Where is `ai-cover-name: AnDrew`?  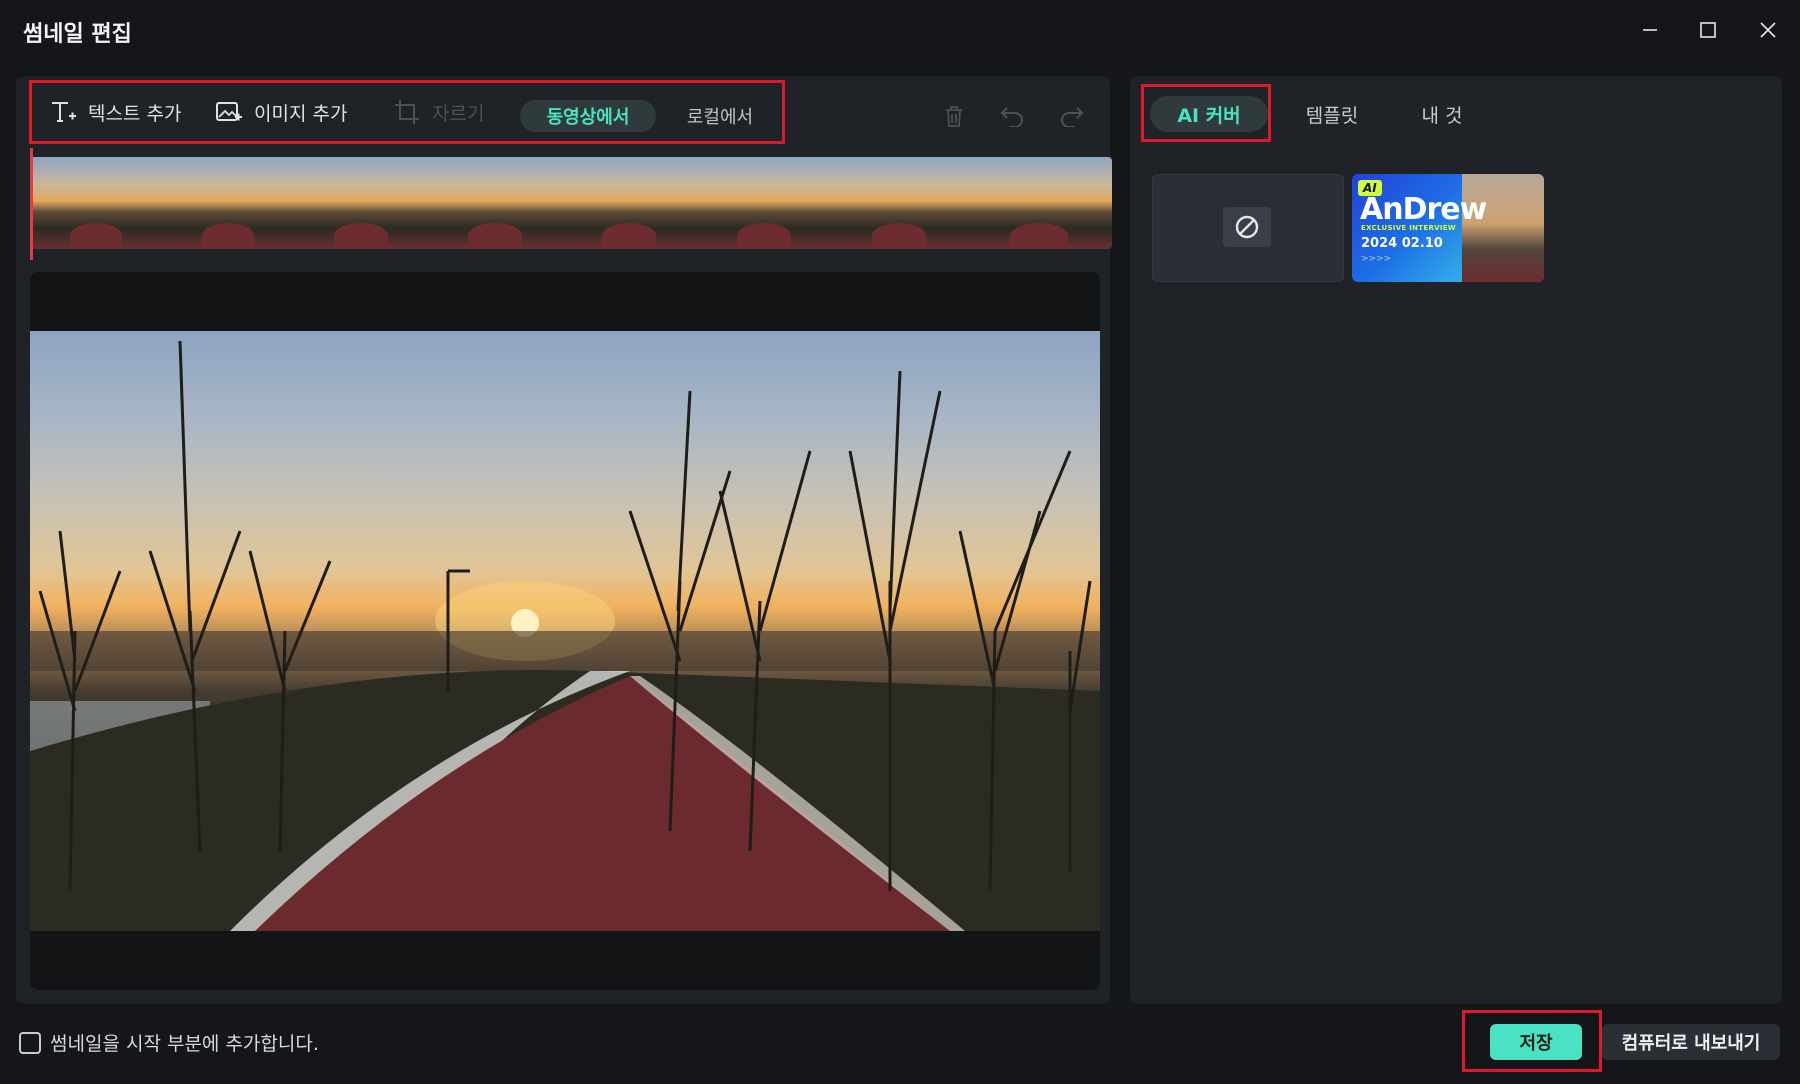
ai-cover-name: AnDrew is located at coordinates (1423, 209).